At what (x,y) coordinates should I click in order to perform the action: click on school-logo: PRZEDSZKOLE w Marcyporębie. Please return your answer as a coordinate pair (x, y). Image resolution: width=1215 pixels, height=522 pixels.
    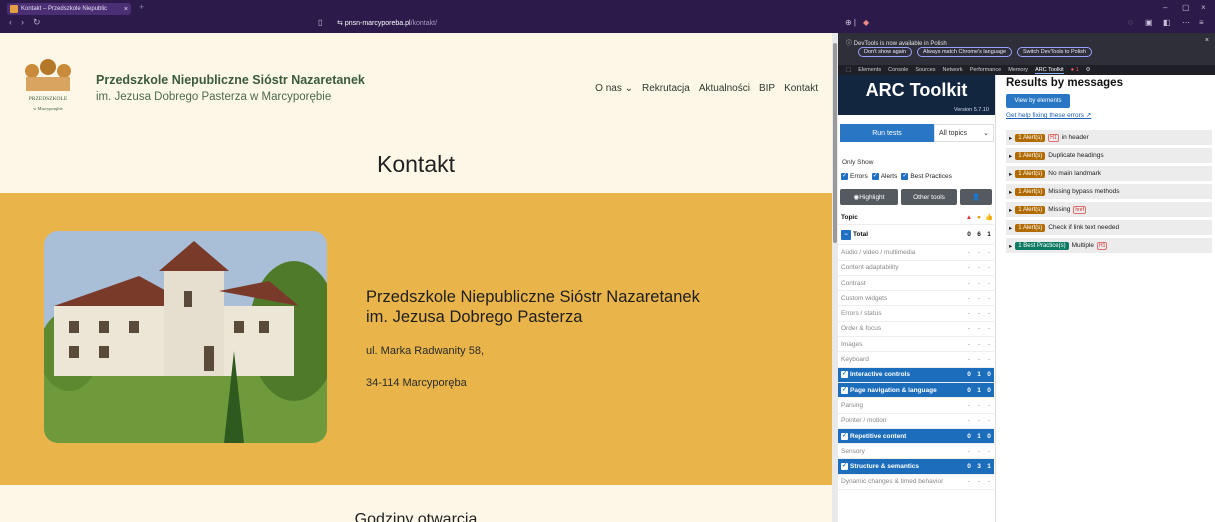
    Looking at the image, I should click on (48, 87).